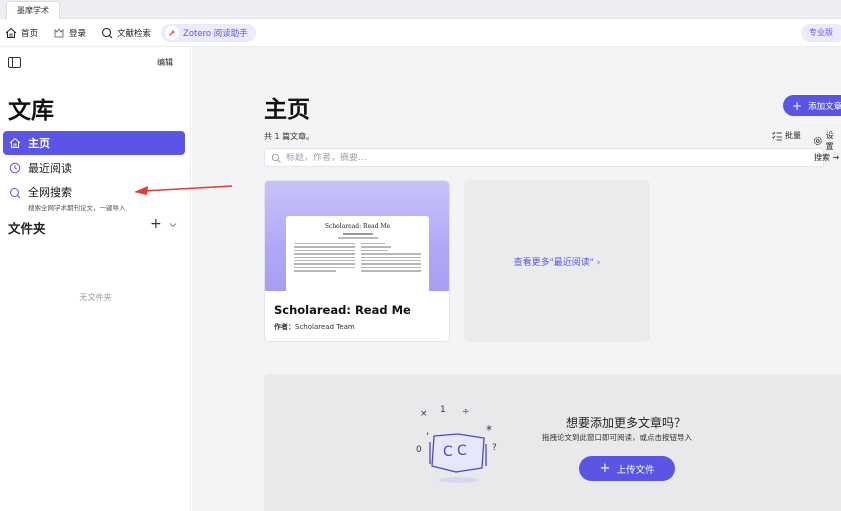  I want to click on tab-app: 墨摩学术, so click(33, 10).